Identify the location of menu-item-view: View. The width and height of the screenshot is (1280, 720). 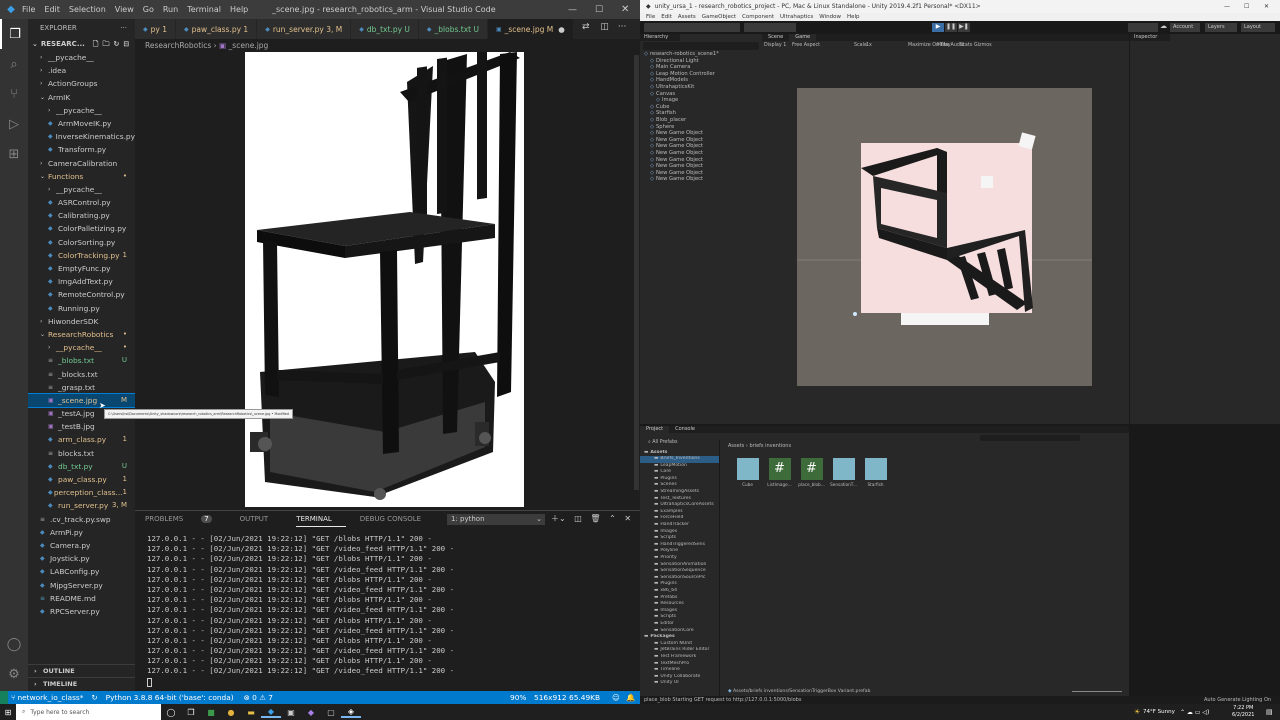
(124, 9).